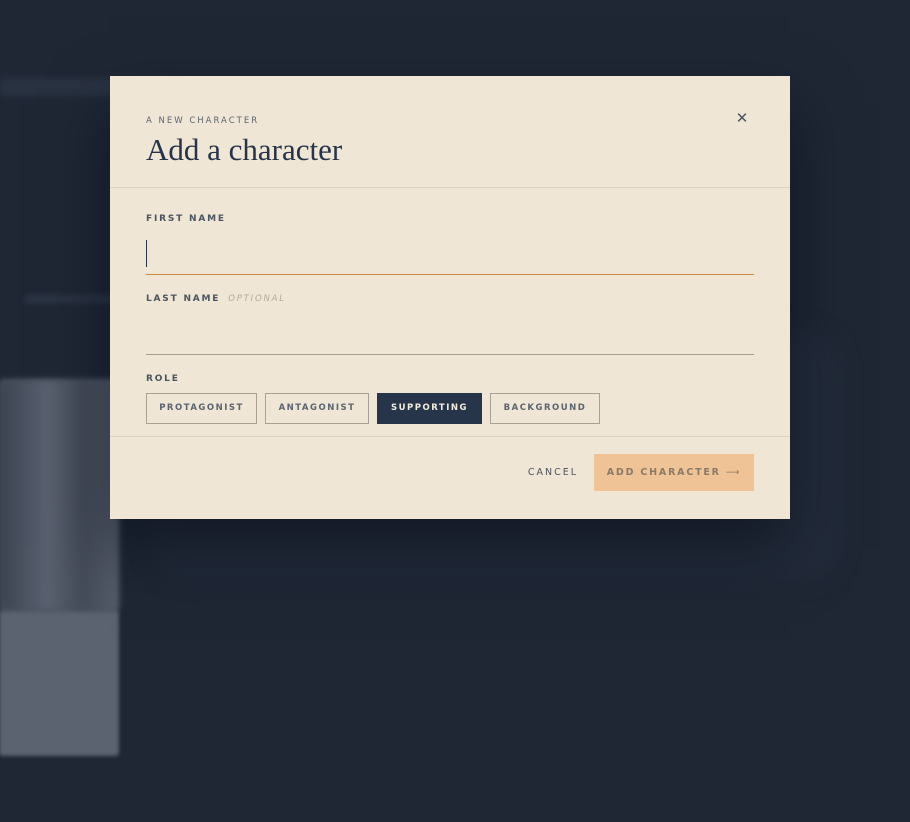 The image size is (910, 822). What do you see at coordinates (59, 495) in the screenshot?
I see `background-character-image` at bounding box center [59, 495].